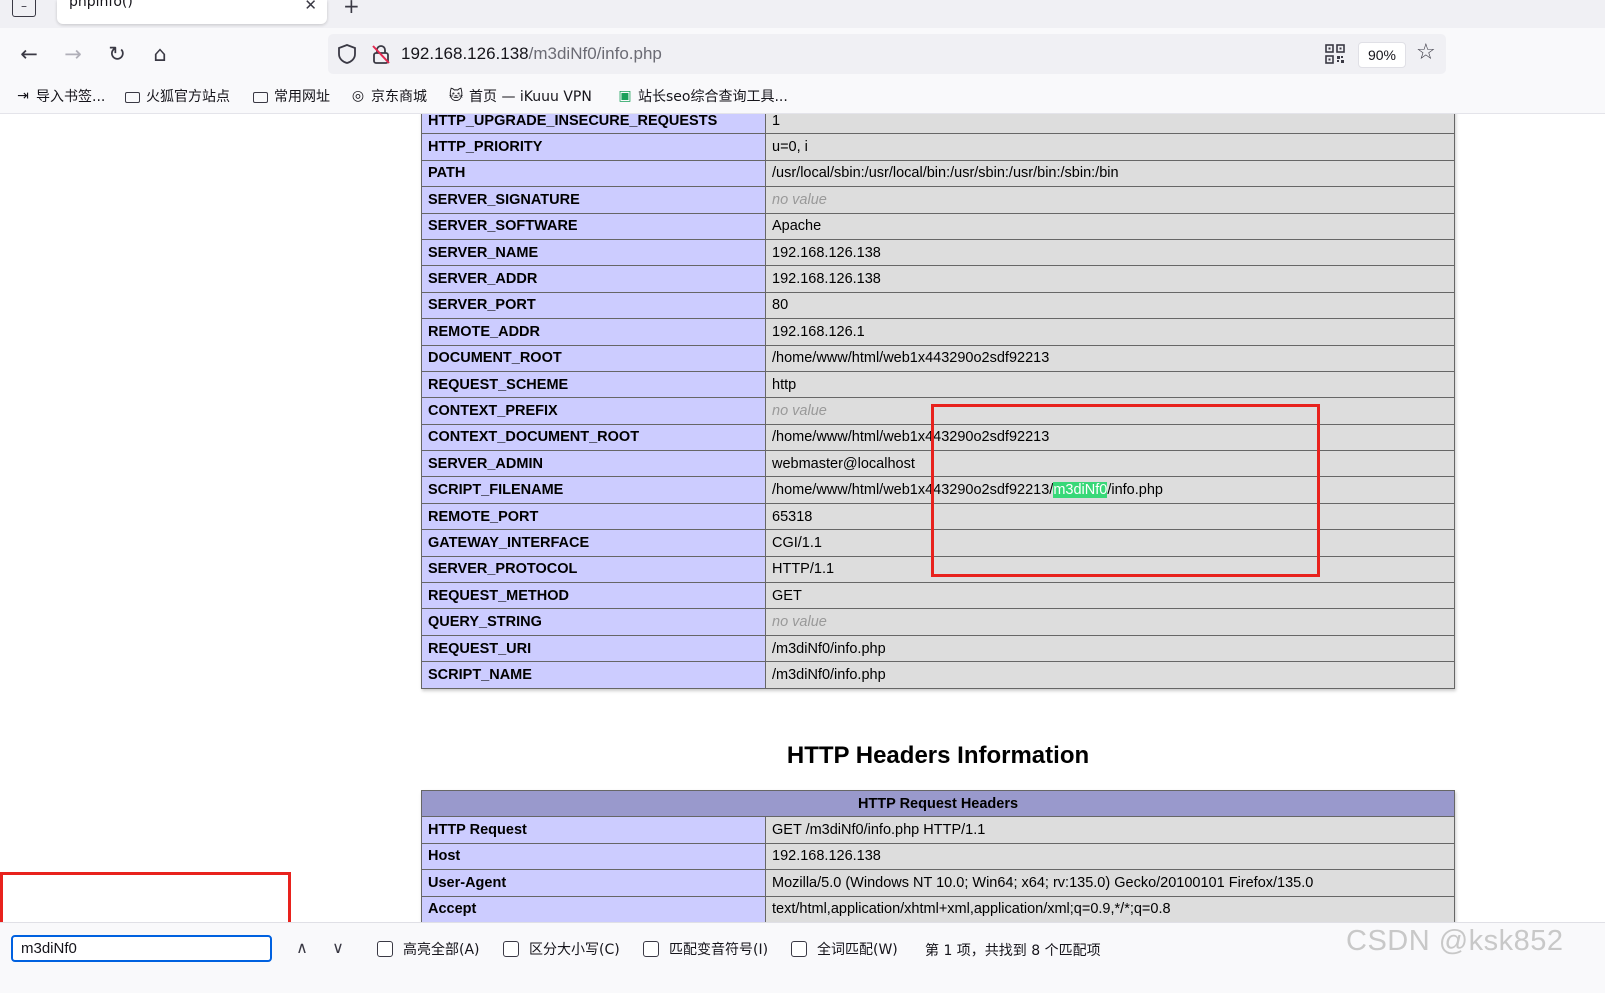 The height and width of the screenshot is (993, 1605). I want to click on find-previous-icon: ∧, so click(302, 948).